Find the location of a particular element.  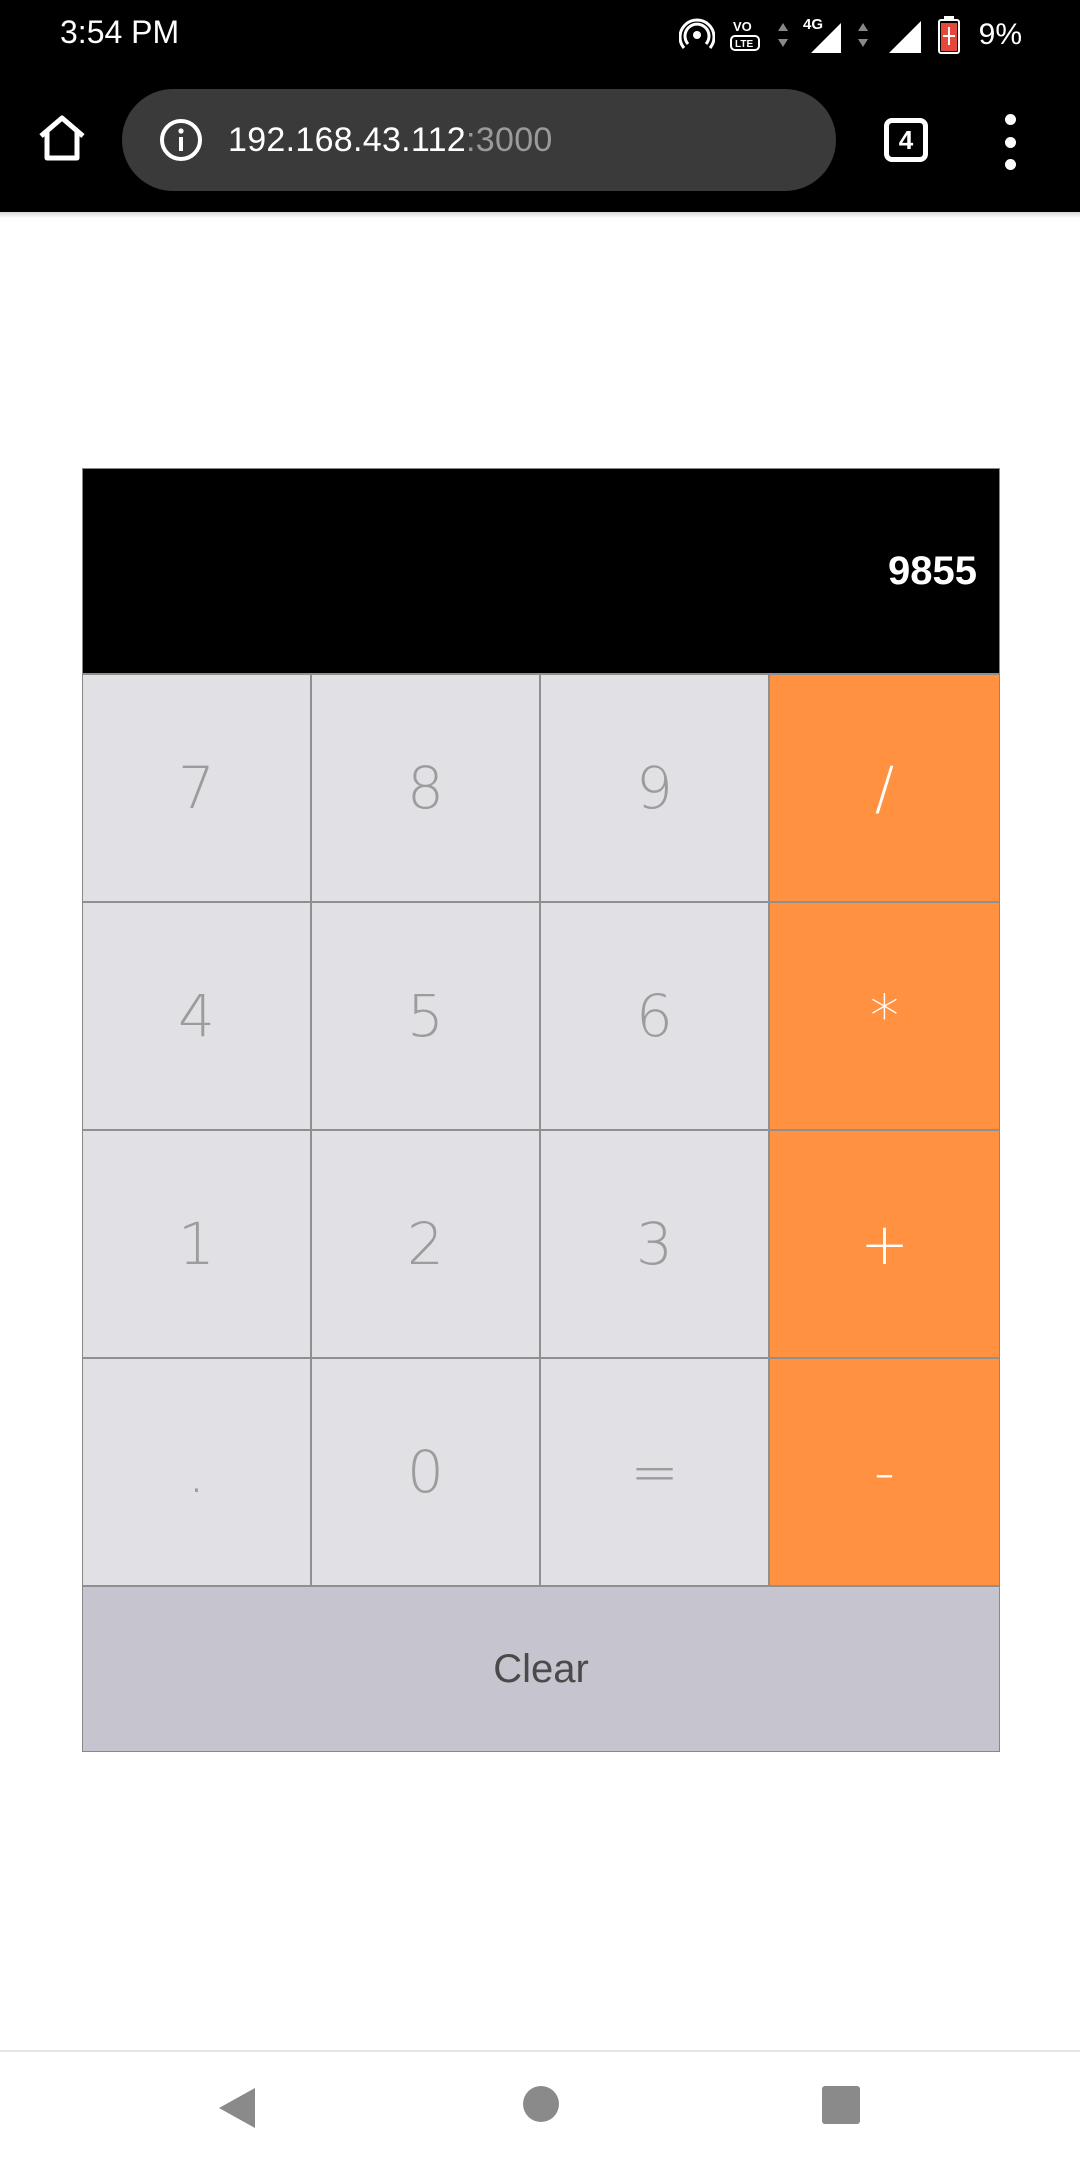

recents-icon is located at coordinates (841, 2105).